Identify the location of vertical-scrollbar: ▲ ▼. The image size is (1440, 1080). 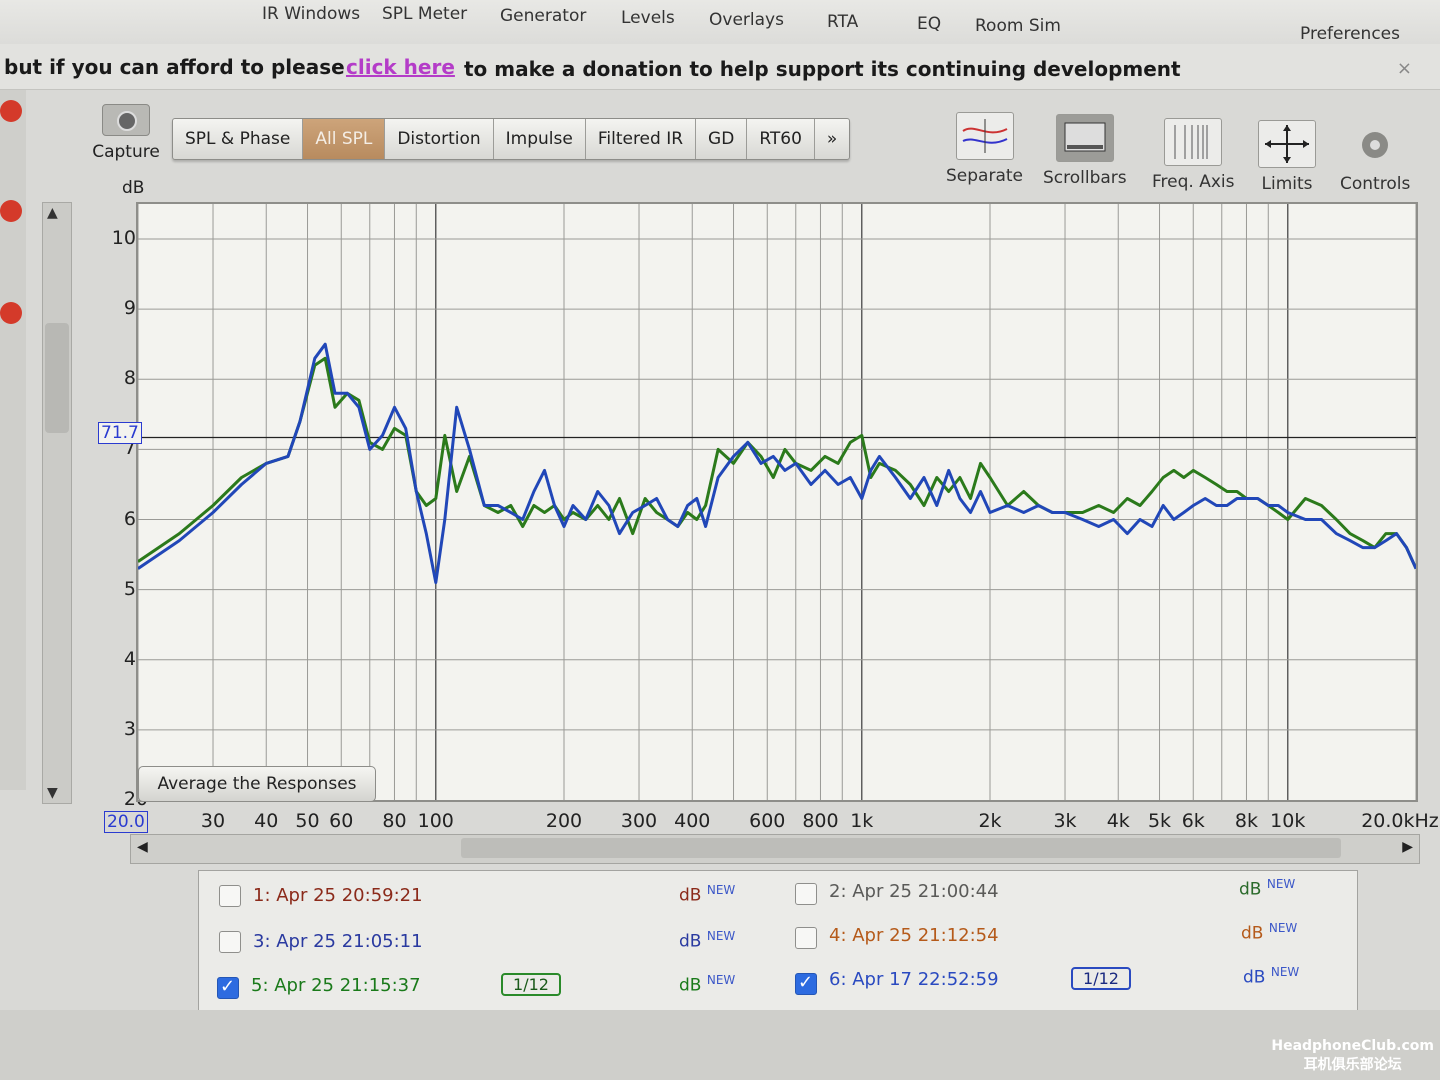
(57, 503).